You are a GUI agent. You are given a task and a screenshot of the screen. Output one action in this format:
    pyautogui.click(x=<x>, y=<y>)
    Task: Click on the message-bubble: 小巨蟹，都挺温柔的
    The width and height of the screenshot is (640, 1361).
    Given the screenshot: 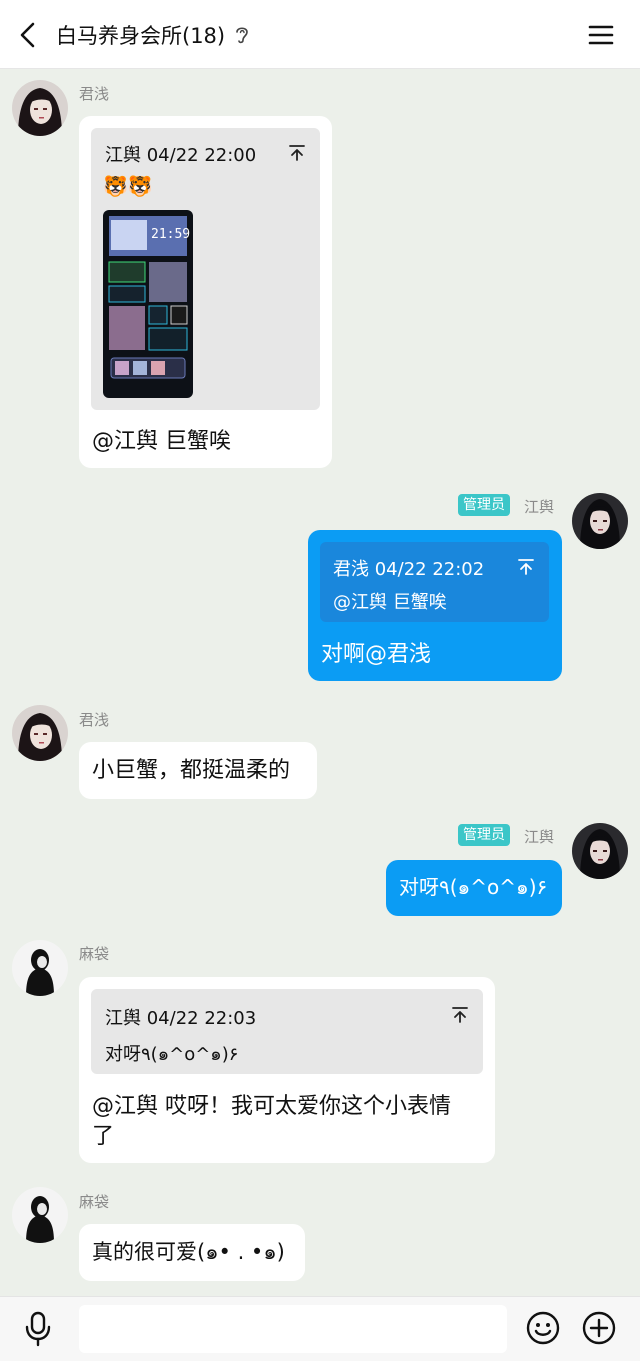 What is the action you would take?
    pyautogui.click(x=198, y=770)
    